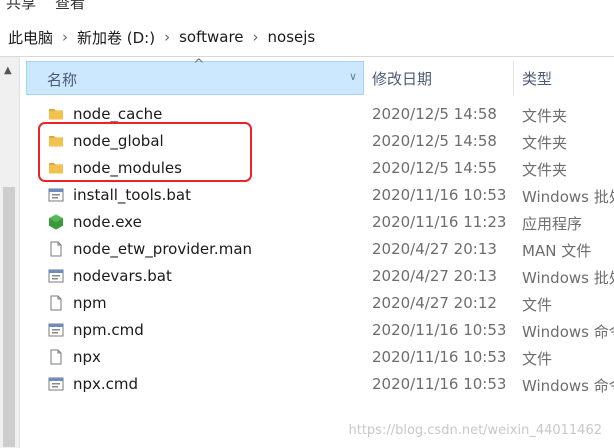 This screenshot has width=614, height=448. I want to click on column-header-date: 修改日期, so click(402, 78).